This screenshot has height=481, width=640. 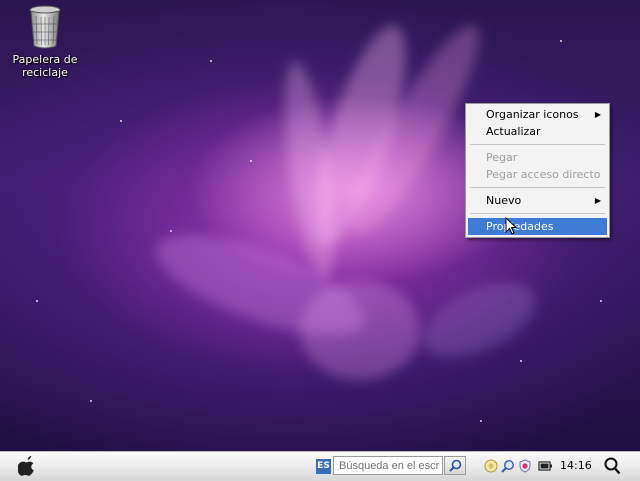 What do you see at coordinates (511, 227) in the screenshot?
I see `mouse-pointer-icon` at bounding box center [511, 227].